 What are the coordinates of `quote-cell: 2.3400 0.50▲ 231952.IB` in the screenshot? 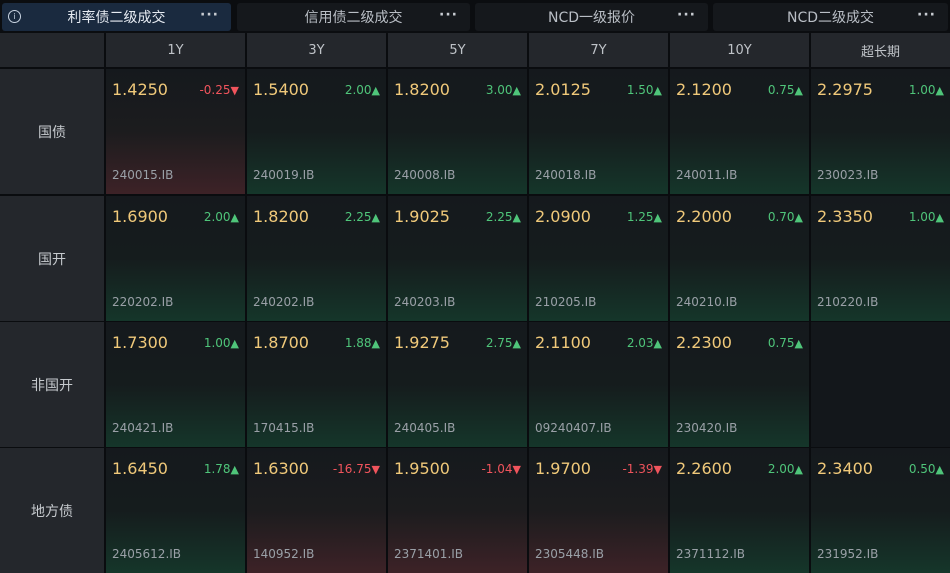 It's located at (880, 510).